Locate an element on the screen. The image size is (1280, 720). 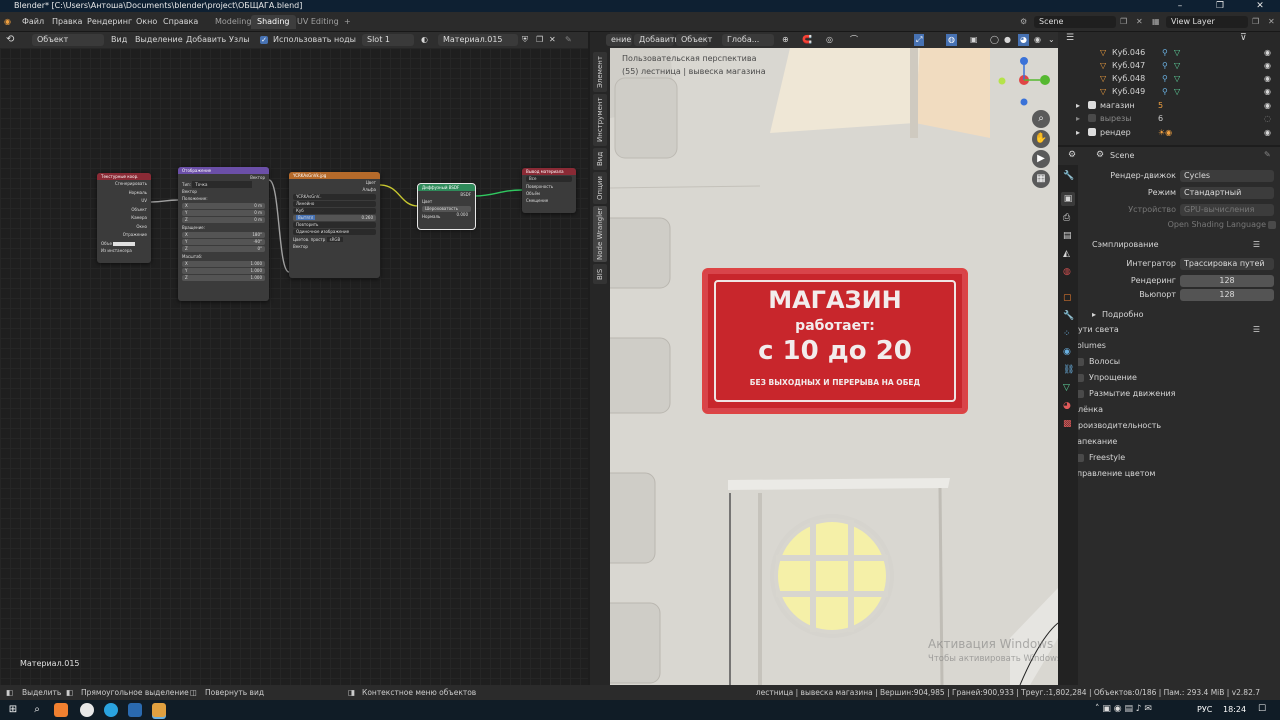
viewport-samples-field: 128 is located at coordinates (1227, 295).